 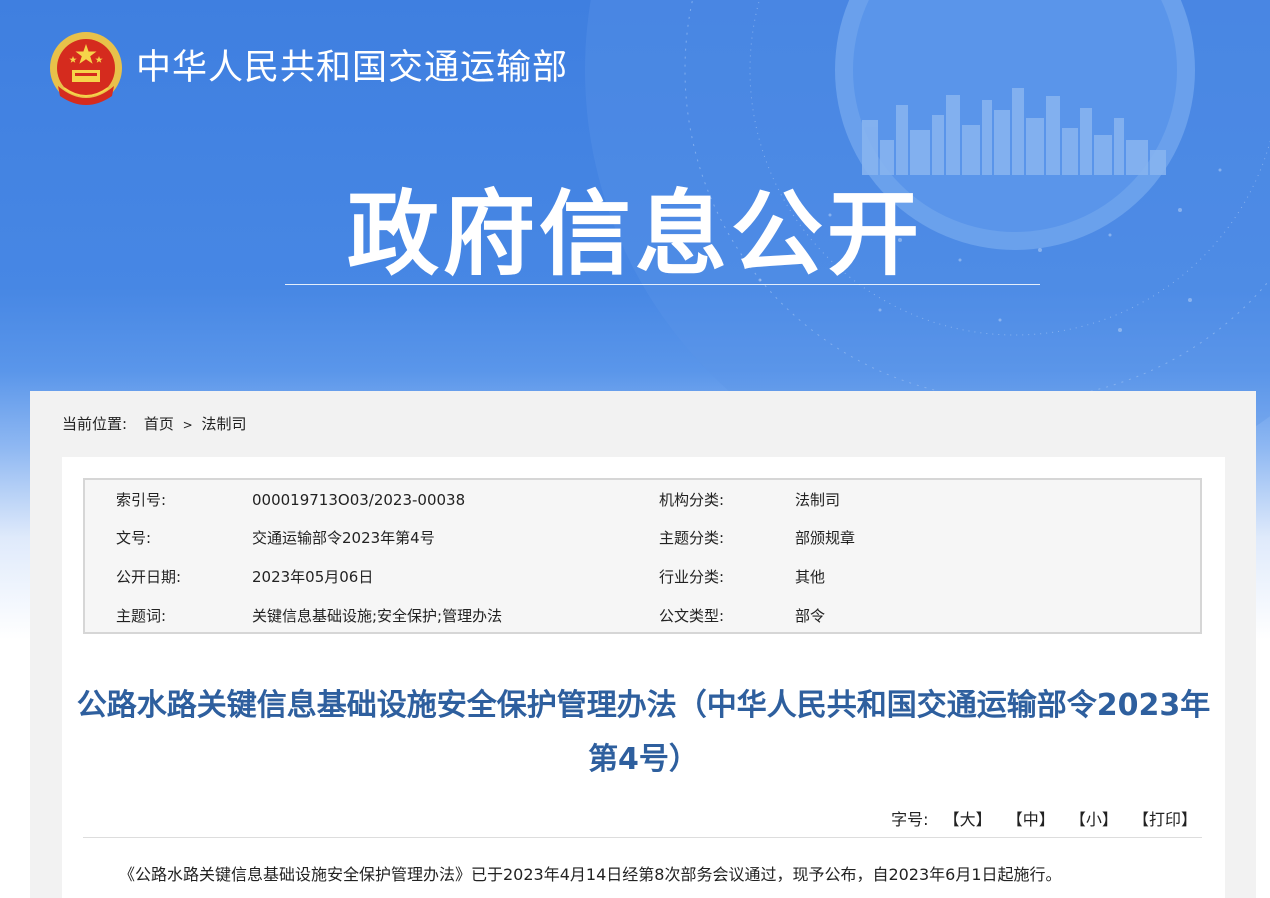 I want to click on font-size-toolbar: 字号: 【大】 【中】 【小】 【打印】, so click(x=1044, y=820).